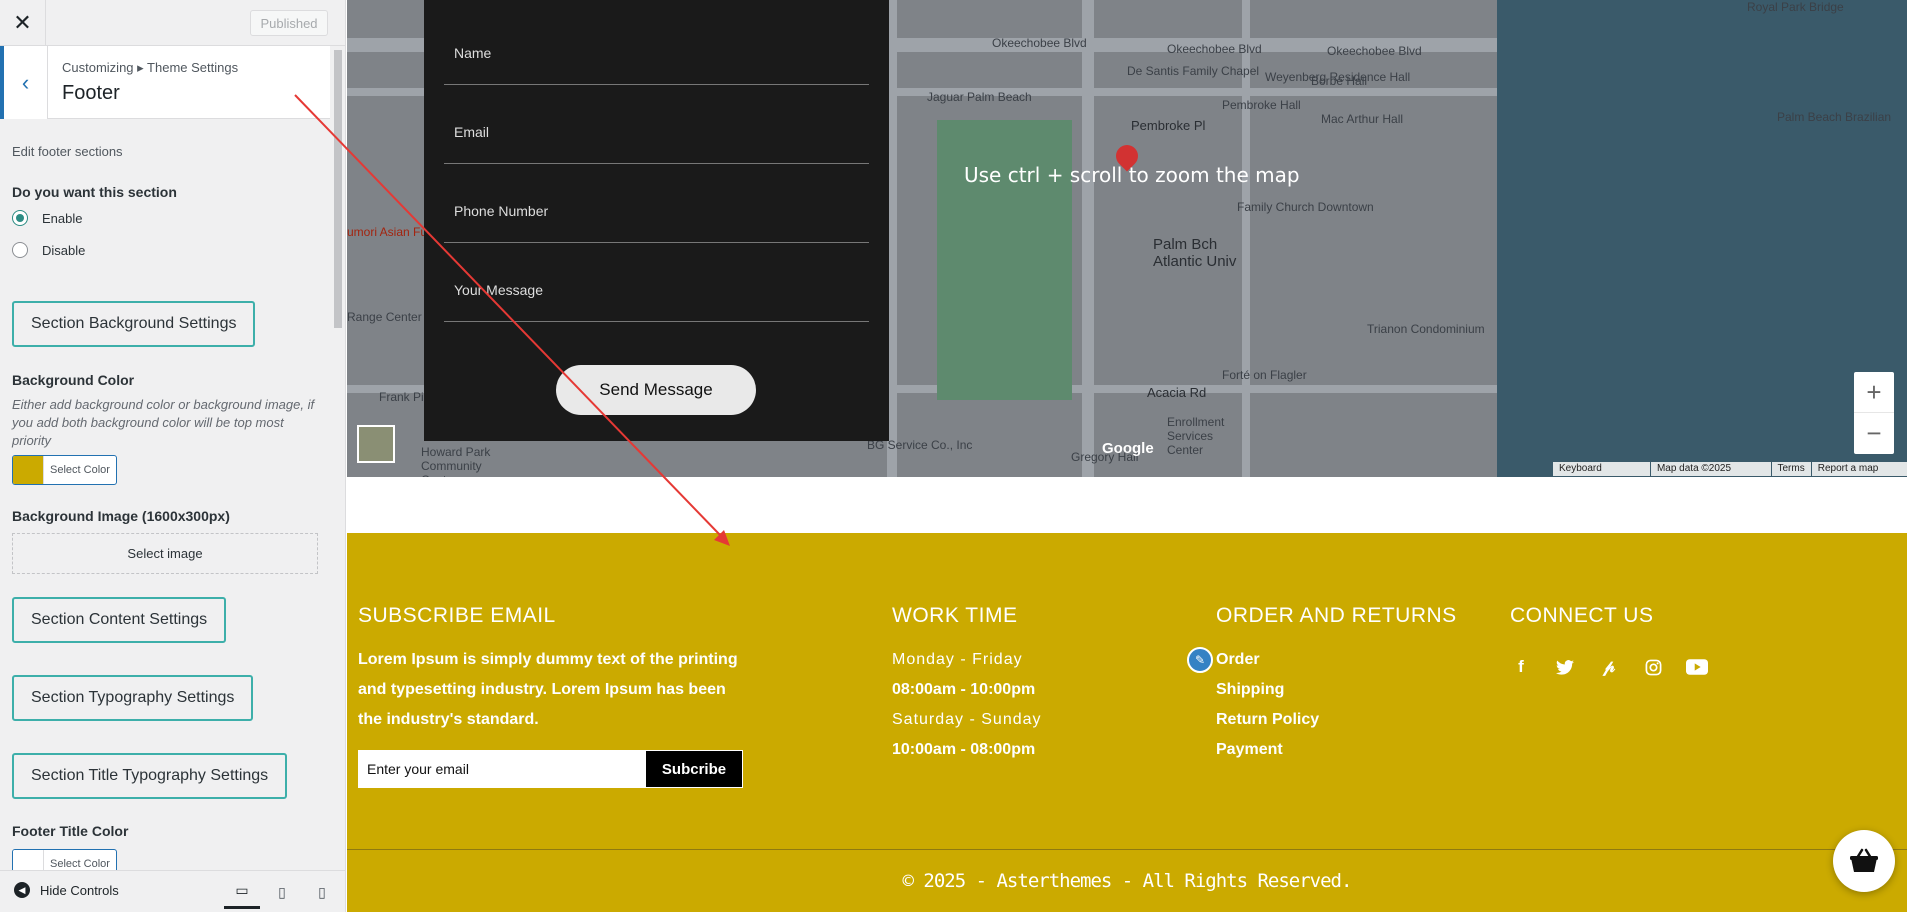 Image resolution: width=1907 pixels, height=912 pixels. I want to click on section-content-settings-button: Section Content Settings, so click(119, 620).